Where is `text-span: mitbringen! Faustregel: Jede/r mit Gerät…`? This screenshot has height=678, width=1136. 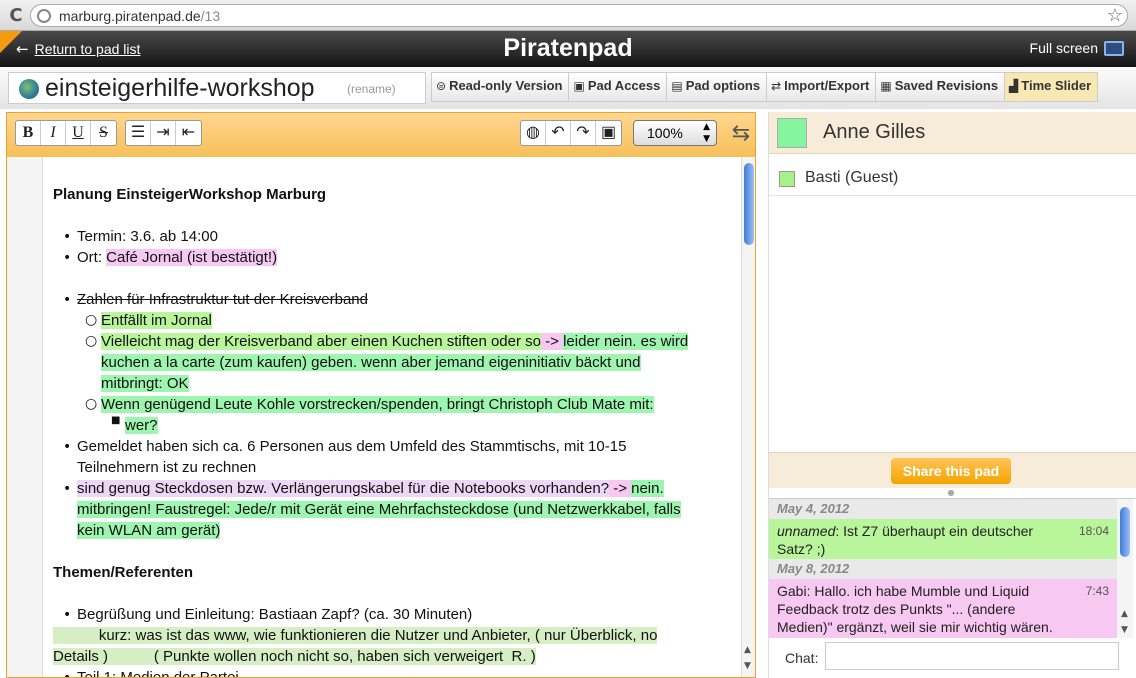
text-span: mitbringen! Faustregel: Jede/r mit Gerät… is located at coordinates (379, 509).